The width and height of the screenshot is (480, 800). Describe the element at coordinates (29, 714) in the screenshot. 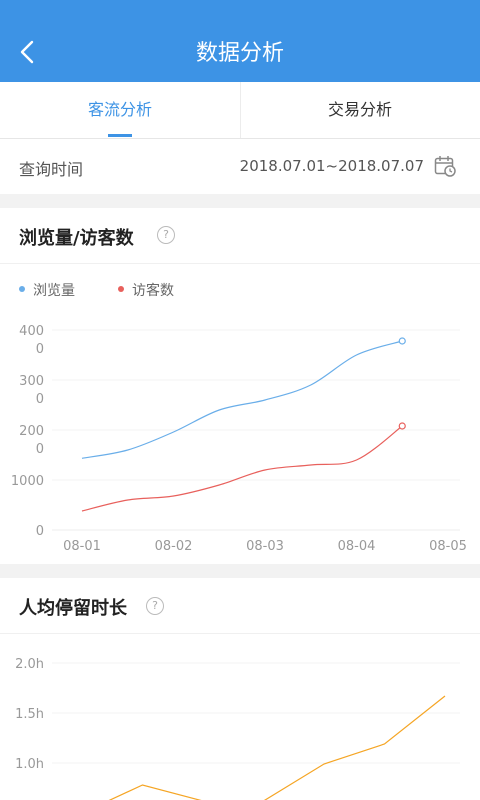

I see `y-tick-label: 1.5h` at that location.